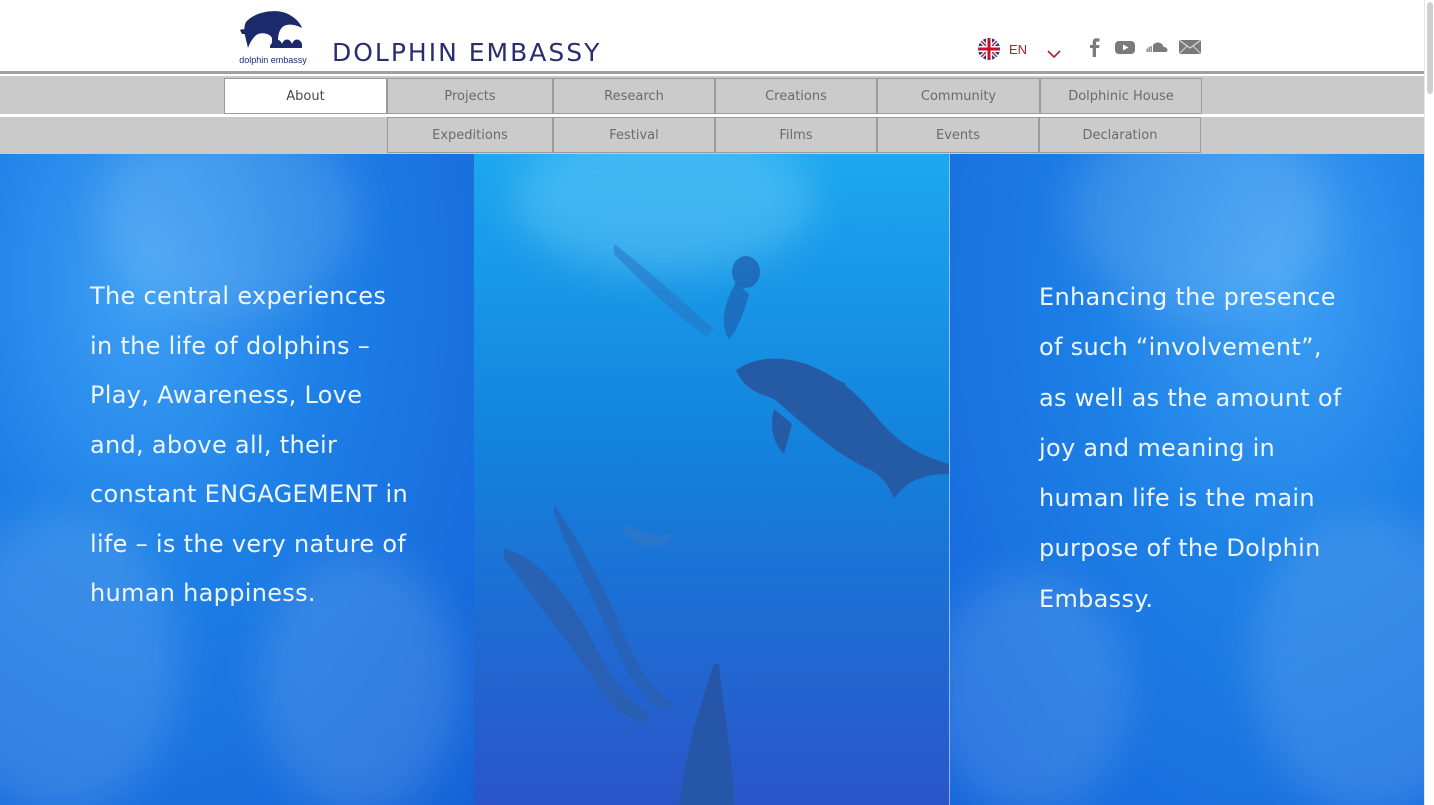  I want to click on nav-item-films: Films, so click(796, 135).